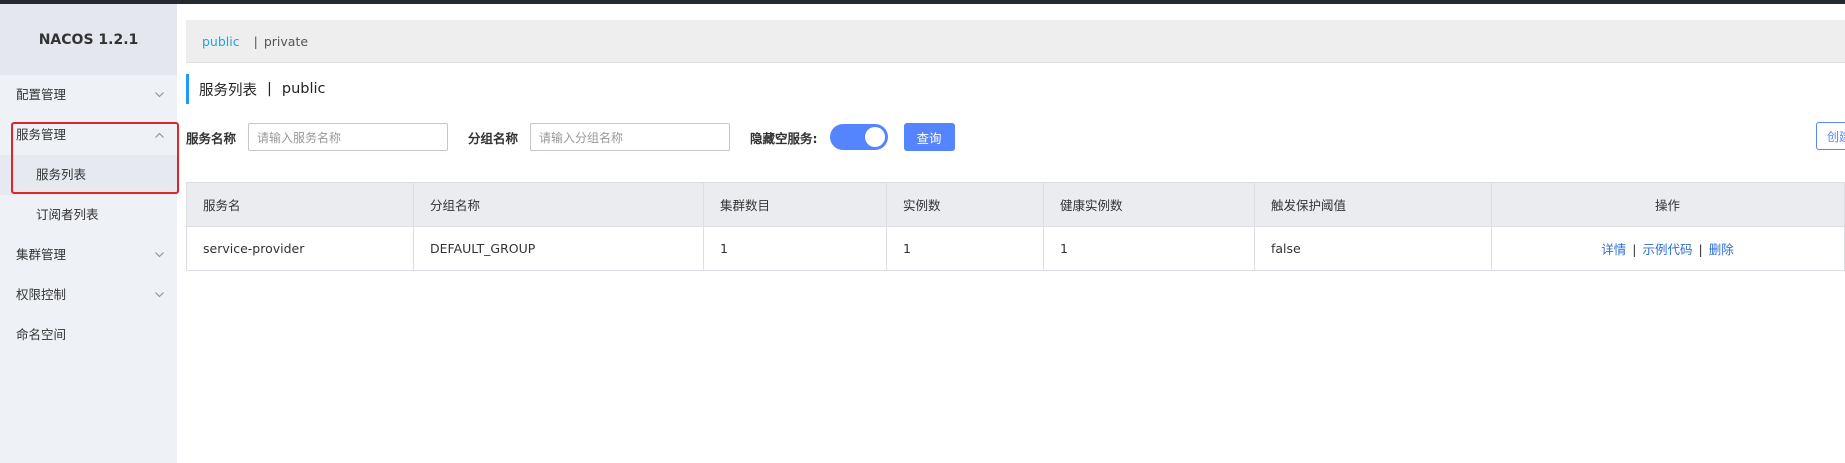 Image resolution: width=1845 pixels, height=463 pixels. What do you see at coordinates (929, 137) in the screenshot?
I see `query-button: 查询` at bounding box center [929, 137].